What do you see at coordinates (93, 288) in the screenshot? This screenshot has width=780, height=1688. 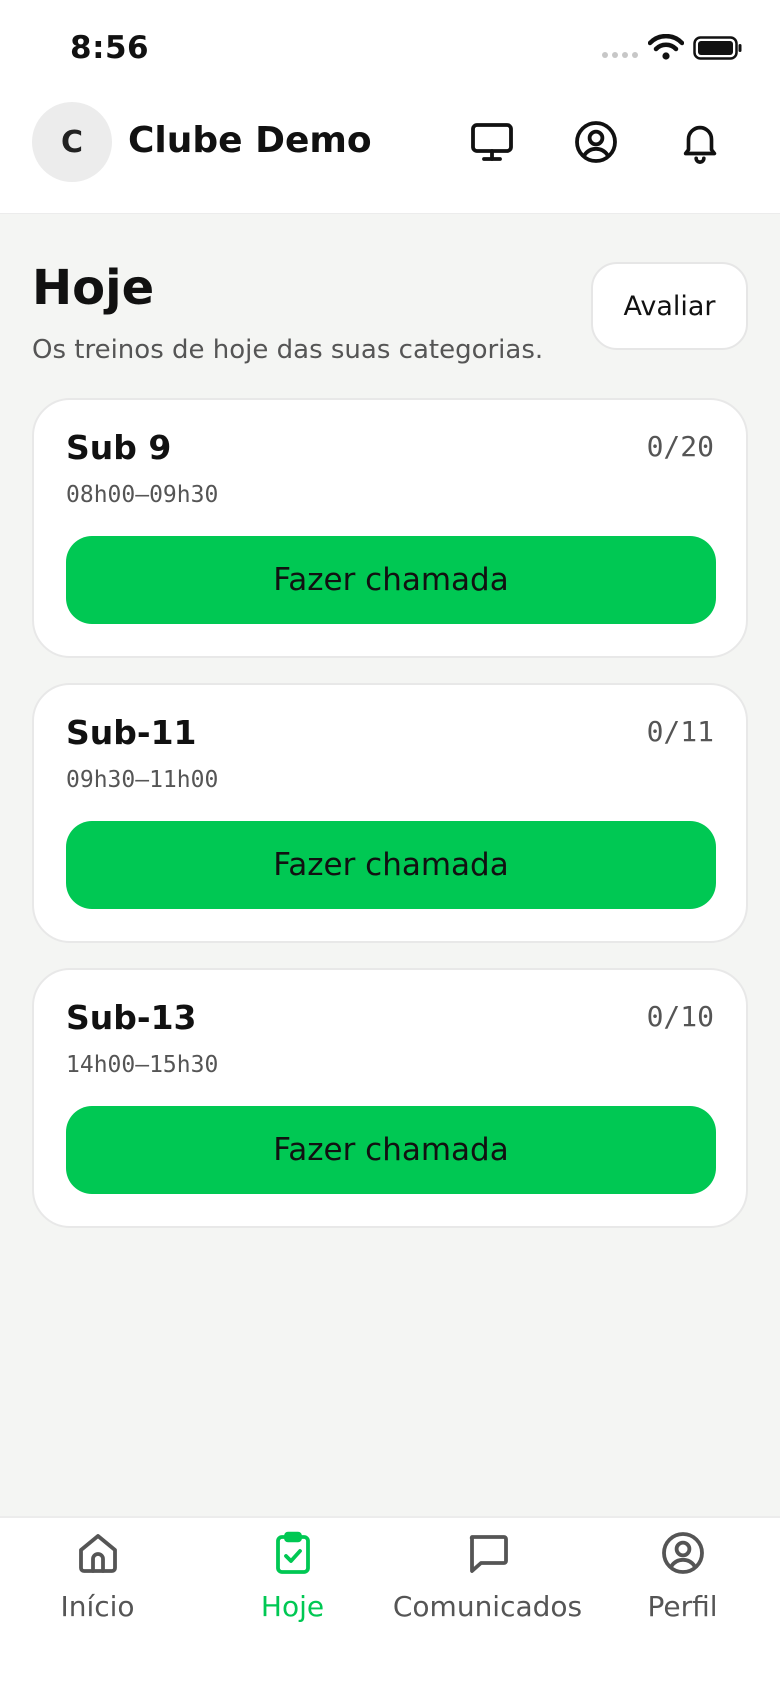 I see `page-title: Hoje` at bounding box center [93, 288].